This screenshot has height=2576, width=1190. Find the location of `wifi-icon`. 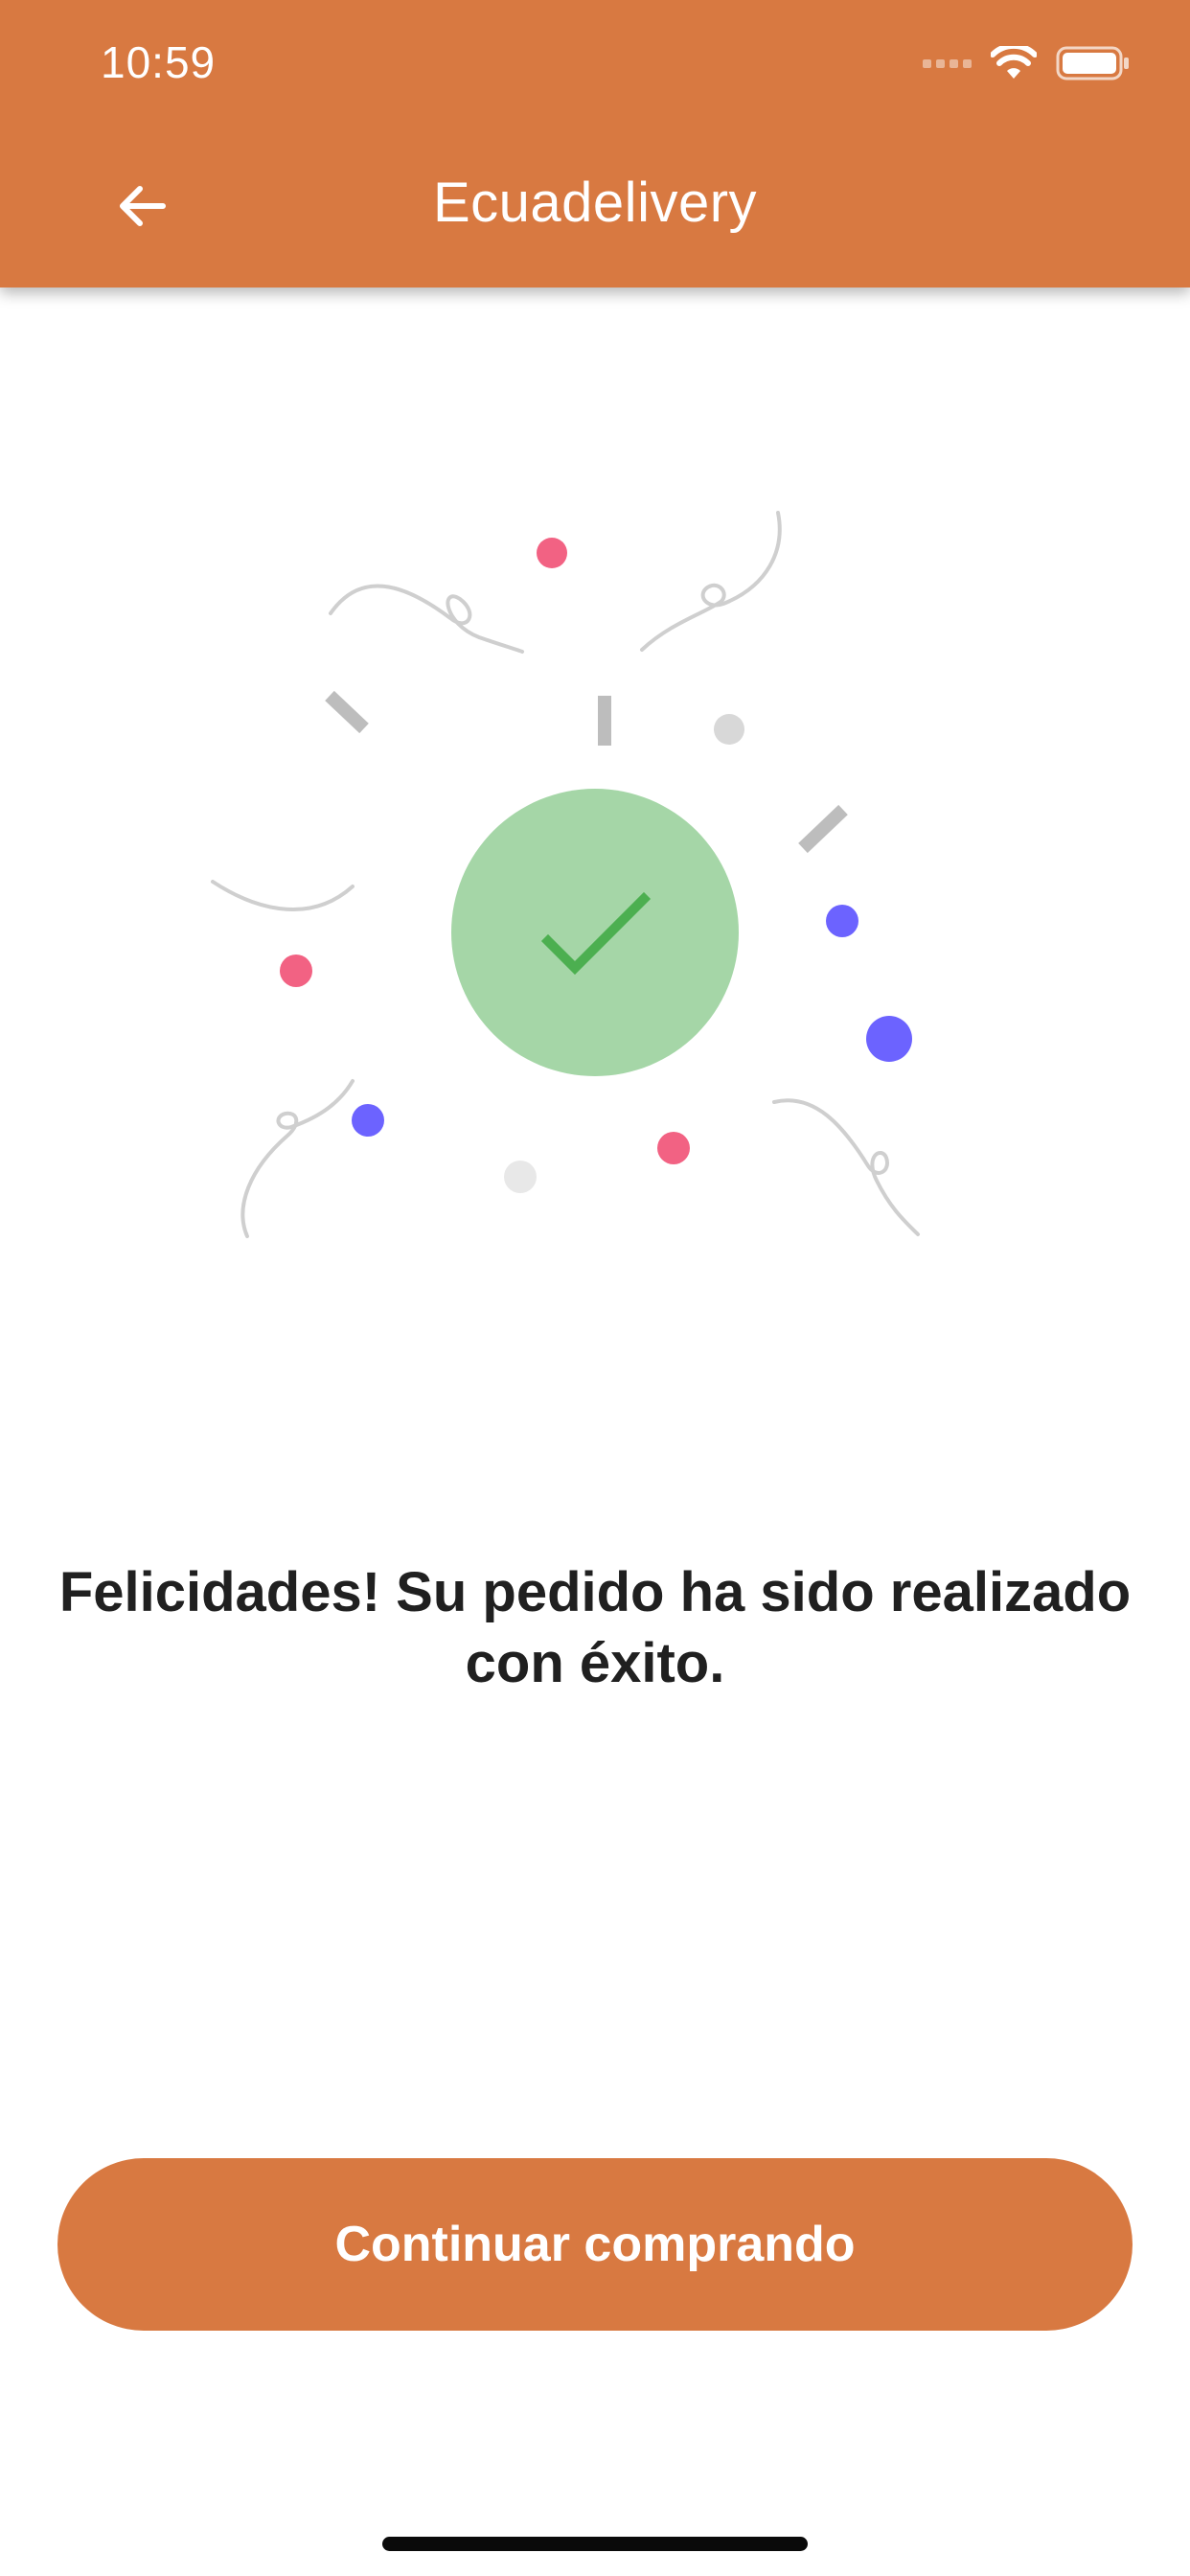

wifi-icon is located at coordinates (1014, 63).